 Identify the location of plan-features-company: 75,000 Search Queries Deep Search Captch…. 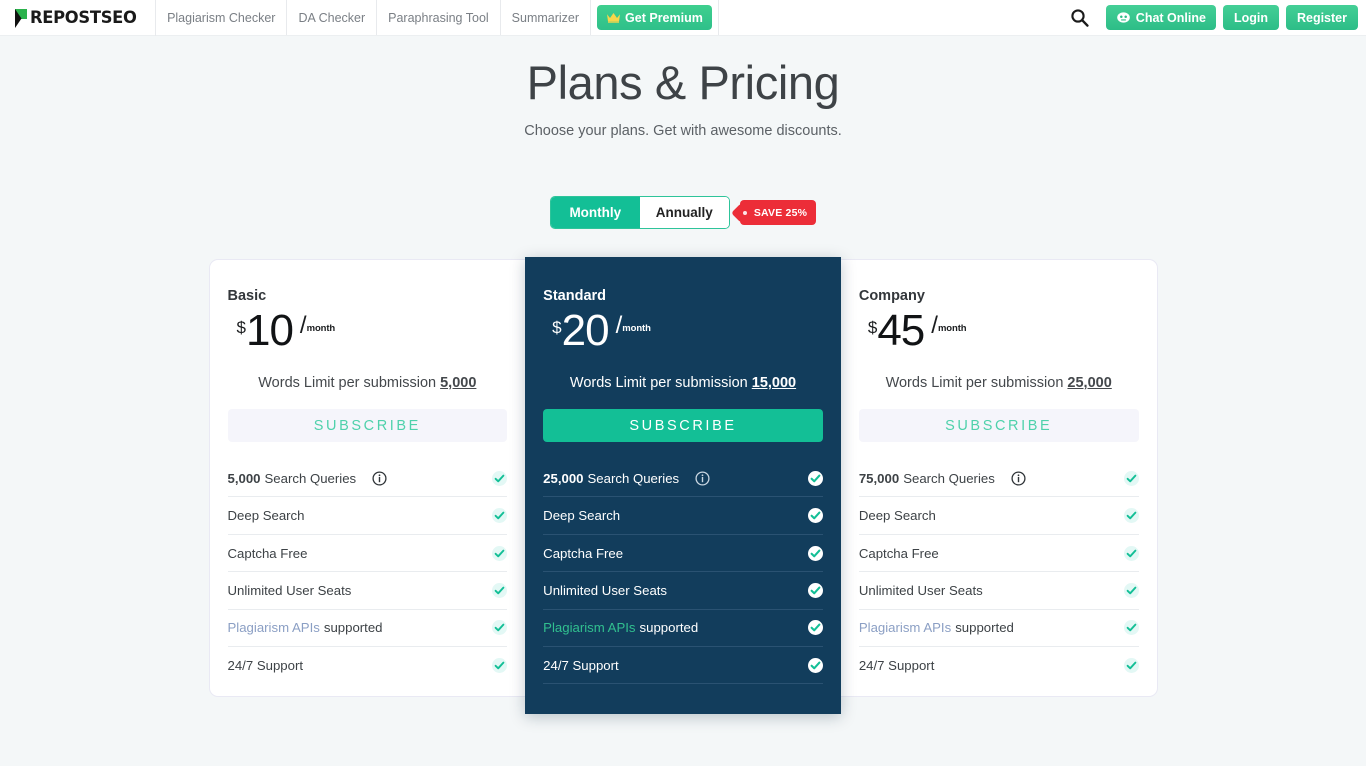
(998, 572).